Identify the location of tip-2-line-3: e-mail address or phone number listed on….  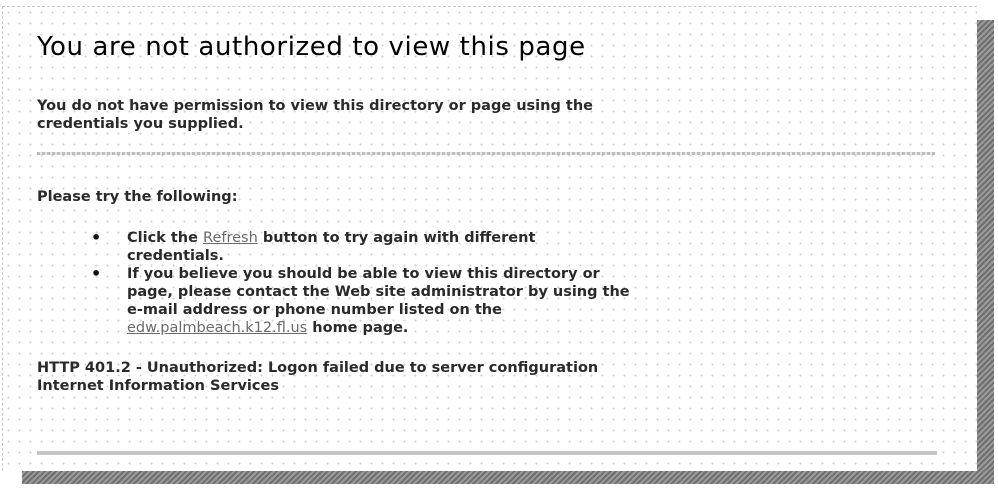
(314, 310).